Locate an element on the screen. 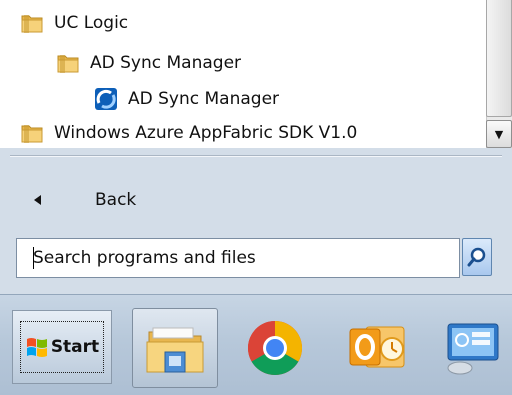 This screenshot has width=512, height=395. search-placeholder: Search programs and files is located at coordinates (144, 258).